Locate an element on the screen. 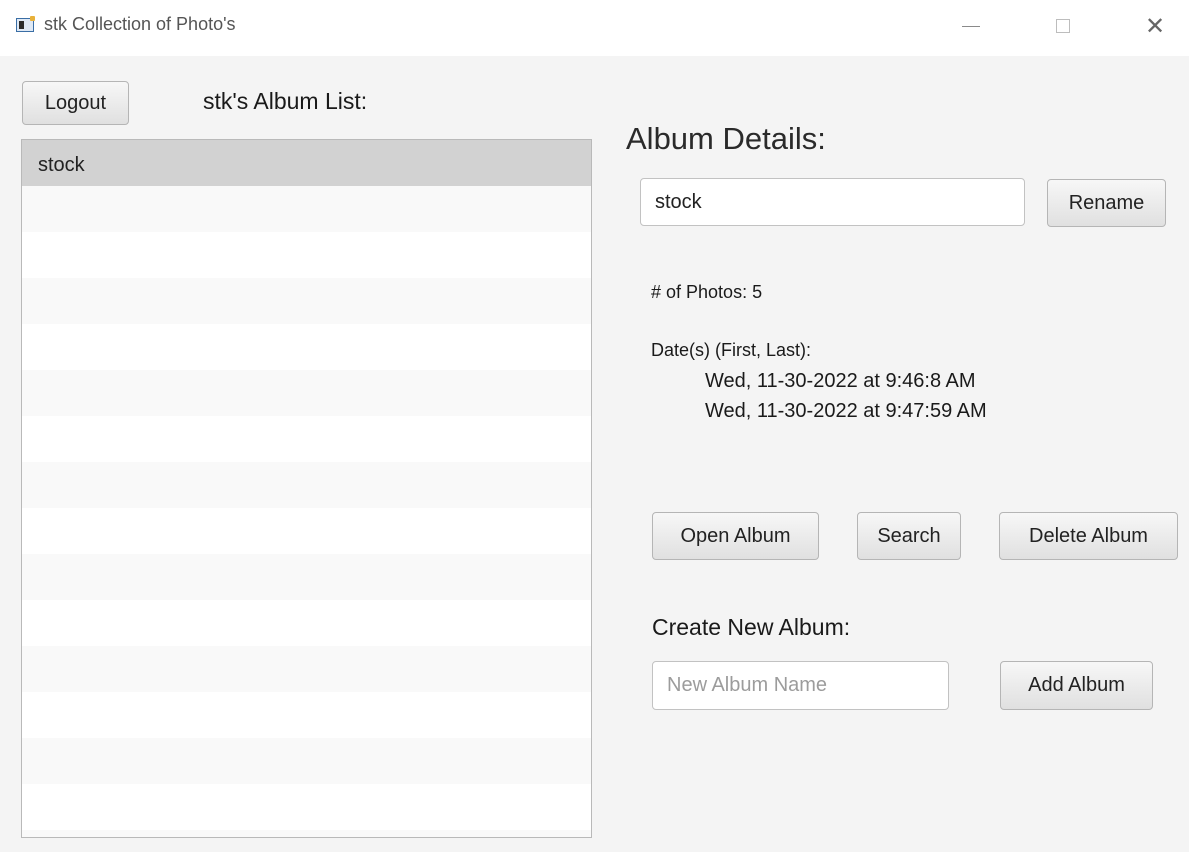 This screenshot has width=1189, height=852. new-album-name-input is located at coordinates (800, 685).